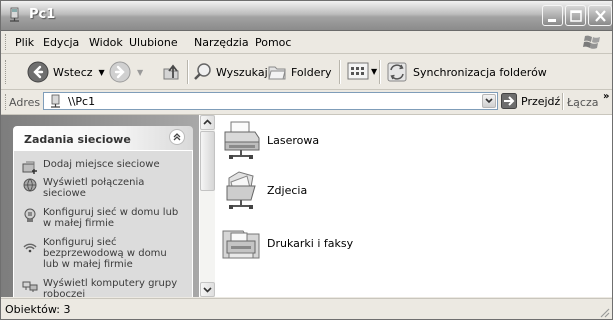 This screenshot has width=613, height=320. I want to click on task-view-network-connections: Wyświetl połączenia sieciowe, so click(103, 188).